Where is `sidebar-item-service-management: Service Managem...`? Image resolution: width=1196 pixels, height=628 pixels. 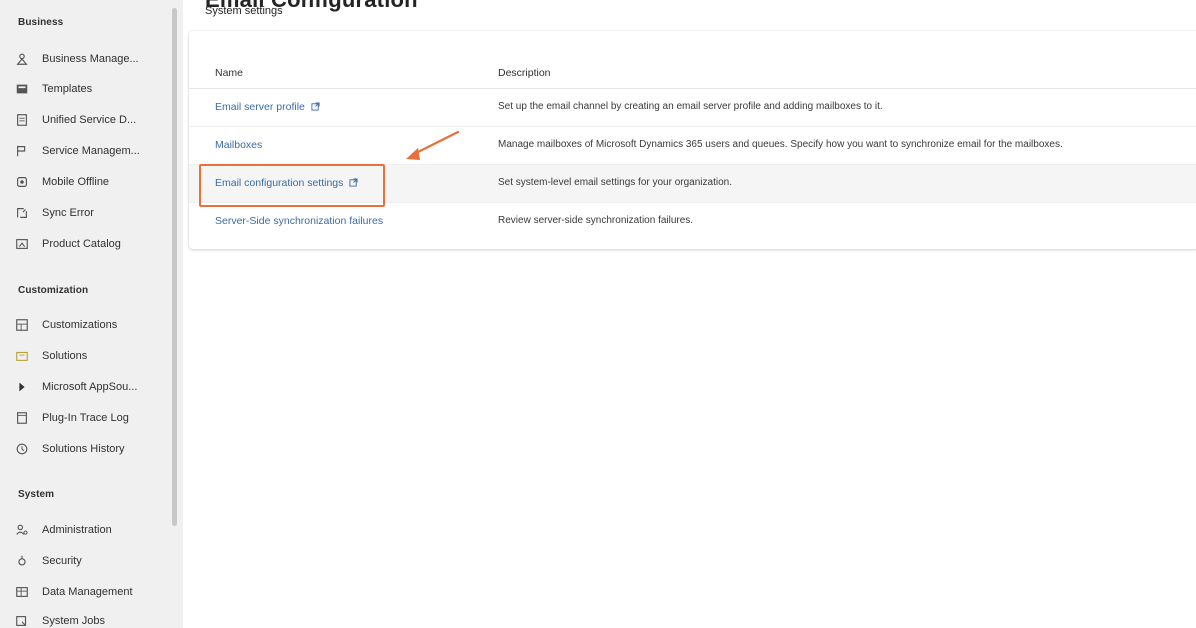
sidebar-item-service-management: Service Managem... is located at coordinates (89, 151).